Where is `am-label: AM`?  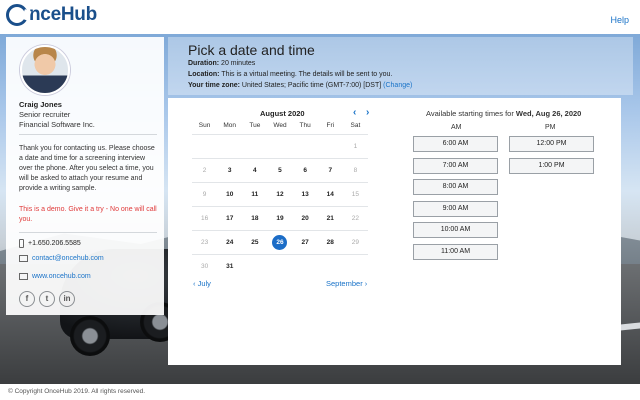 am-label: AM is located at coordinates (456, 127).